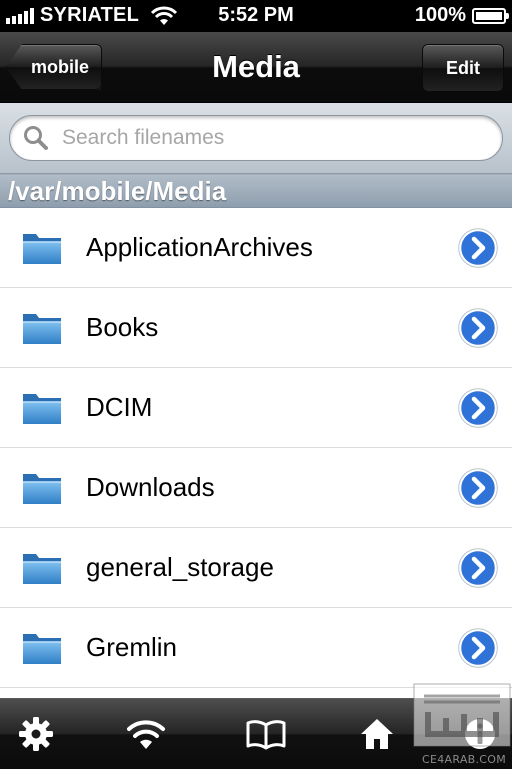  What do you see at coordinates (463, 68) in the screenshot?
I see `edit-button: Edit` at bounding box center [463, 68].